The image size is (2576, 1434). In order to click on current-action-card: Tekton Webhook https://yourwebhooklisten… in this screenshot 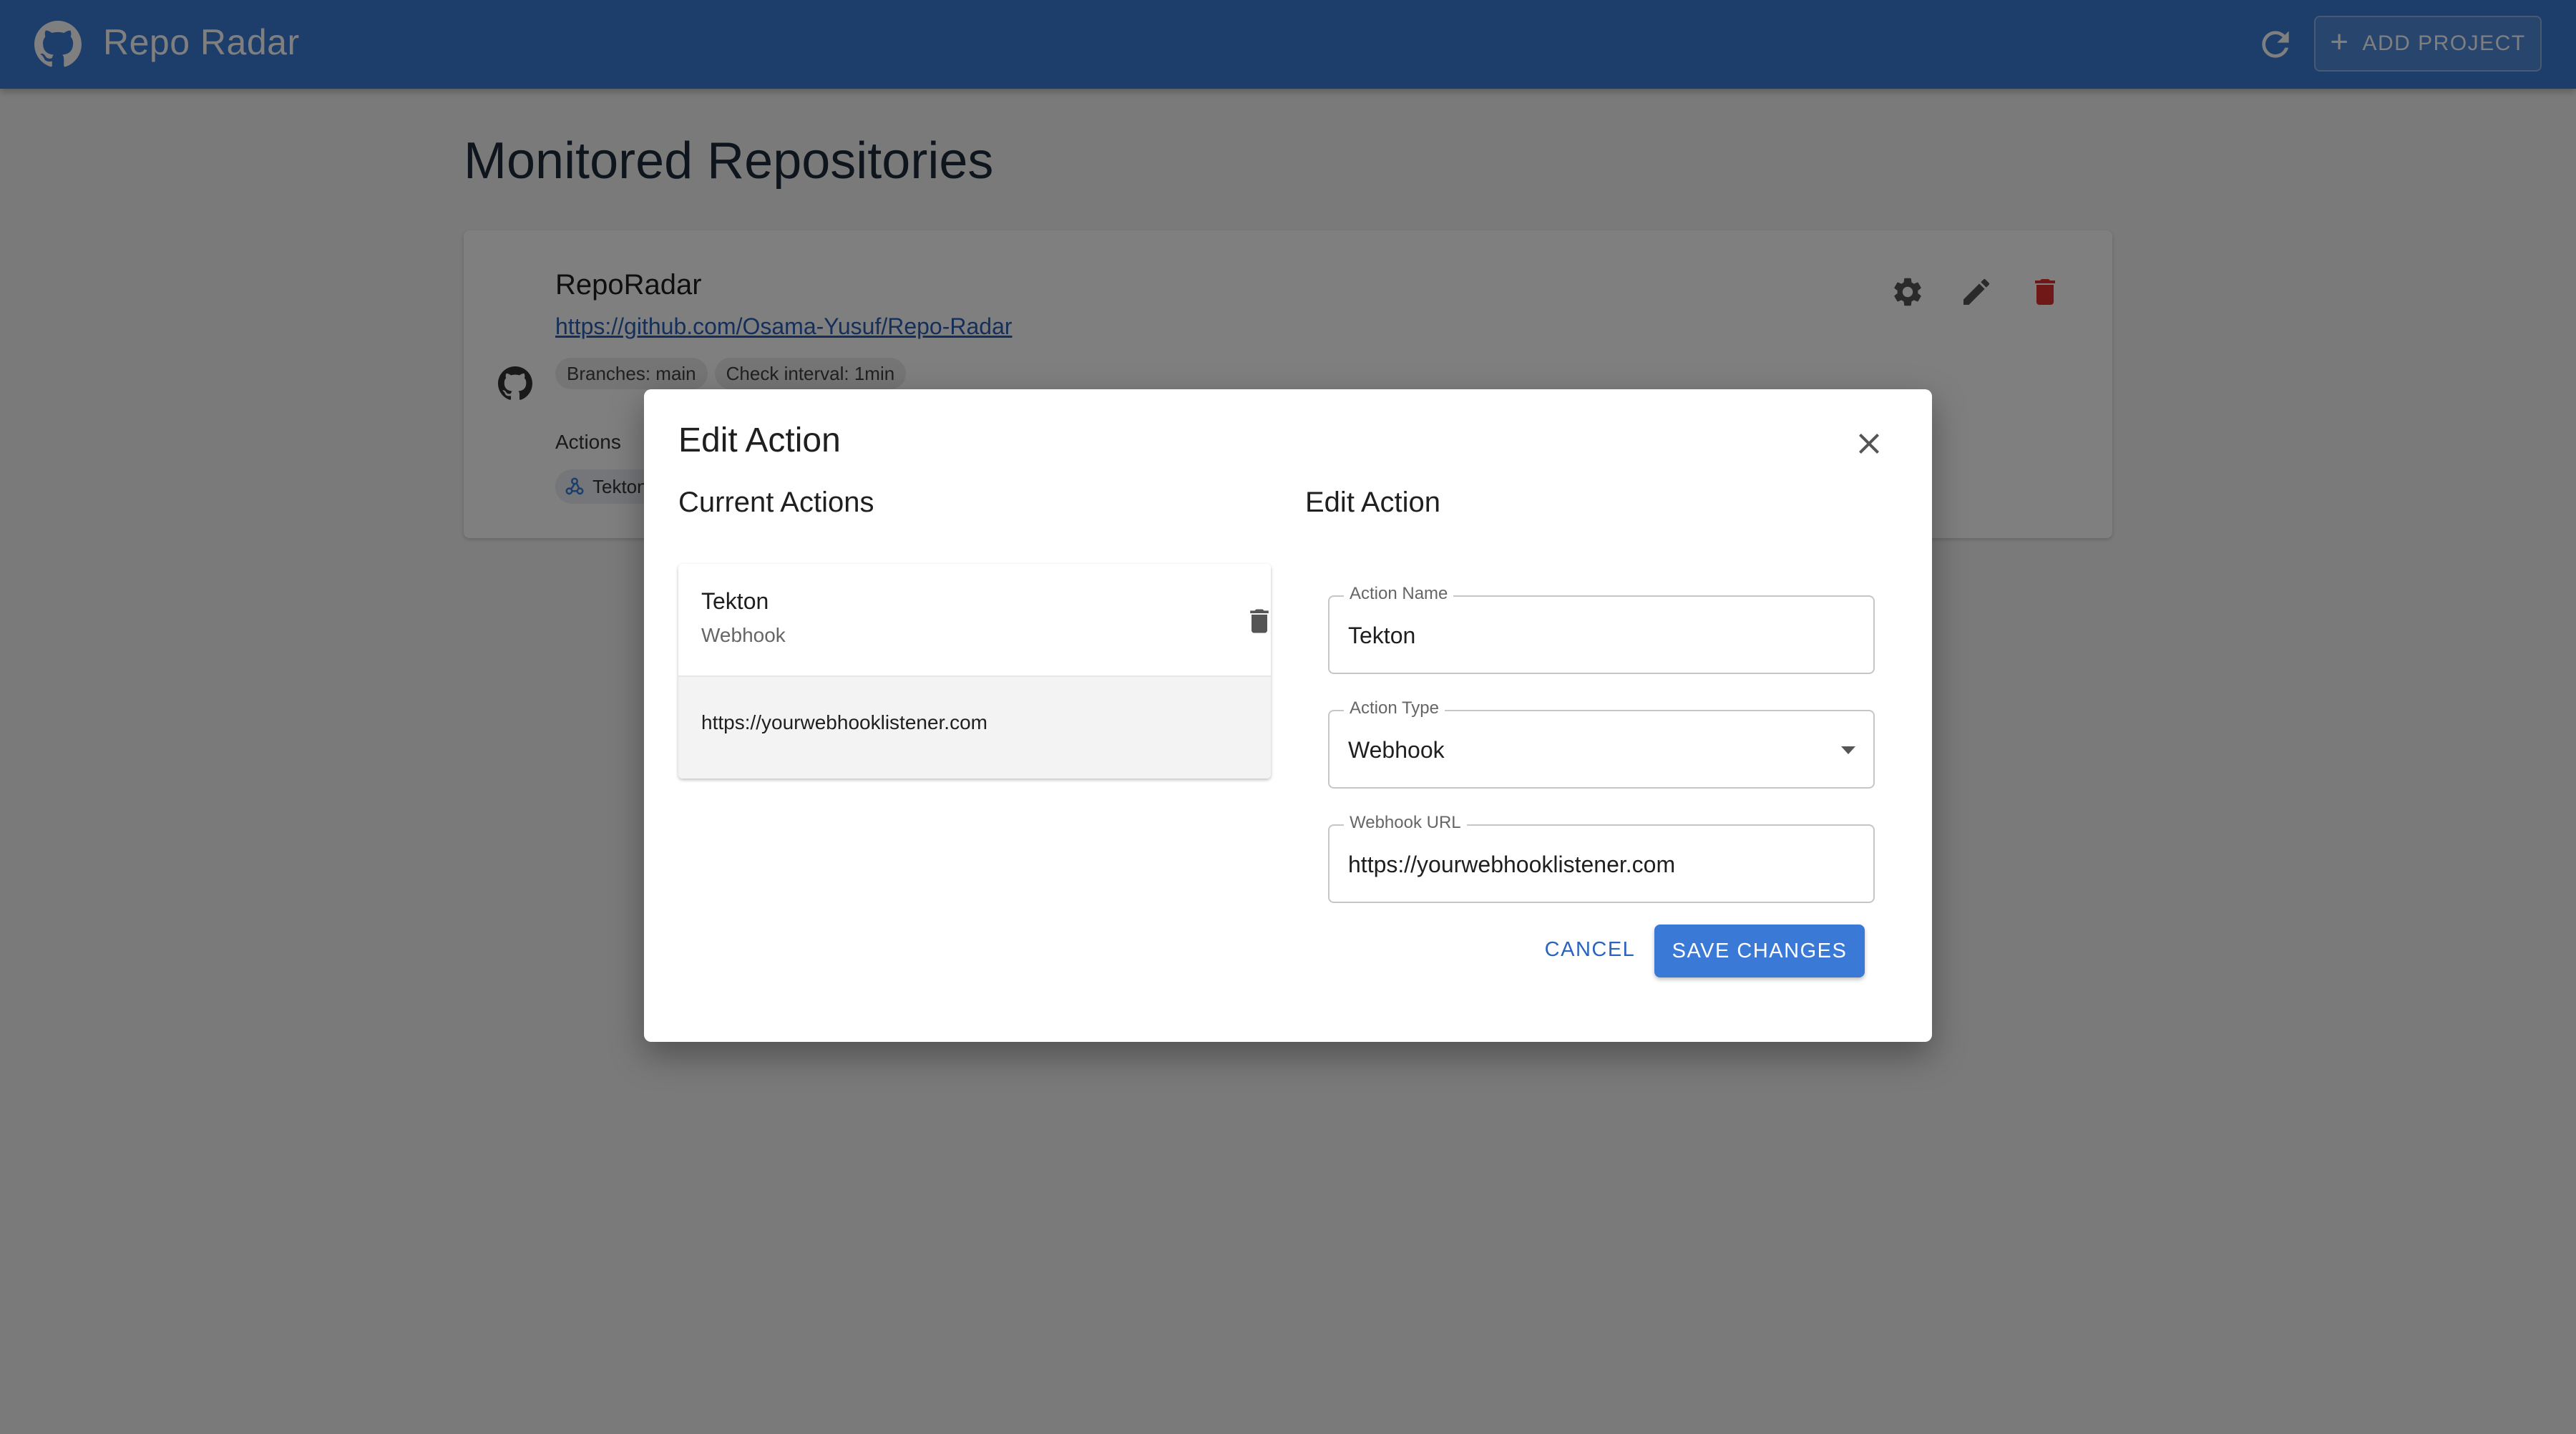, I will do `click(974, 671)`.